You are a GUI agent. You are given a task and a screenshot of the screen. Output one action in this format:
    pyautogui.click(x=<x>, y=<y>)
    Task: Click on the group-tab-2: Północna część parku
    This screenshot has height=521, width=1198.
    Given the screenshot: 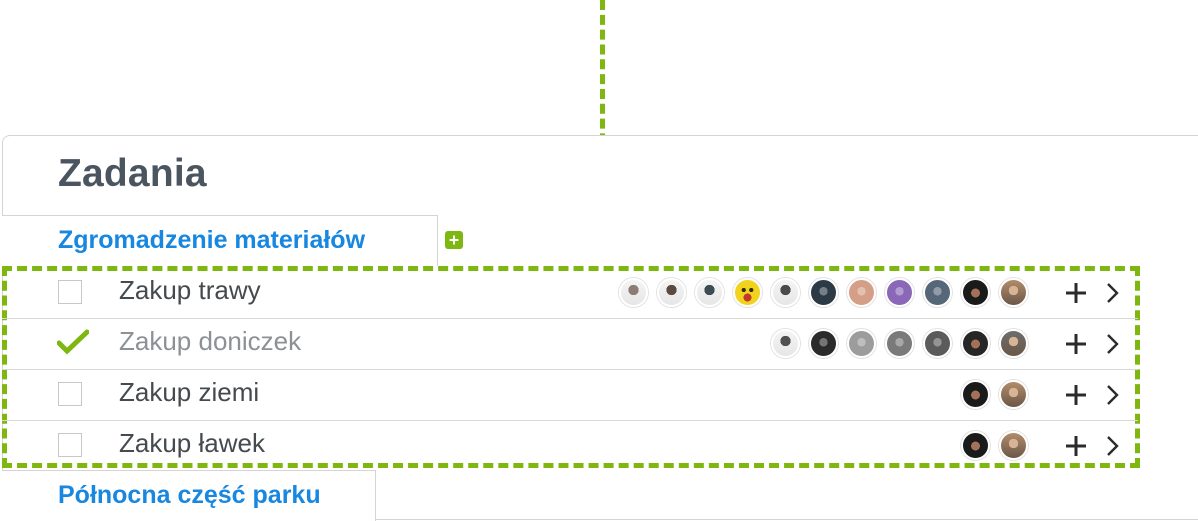 What is the action you would take?
    pyautogui.click(x=189, y=495)
    